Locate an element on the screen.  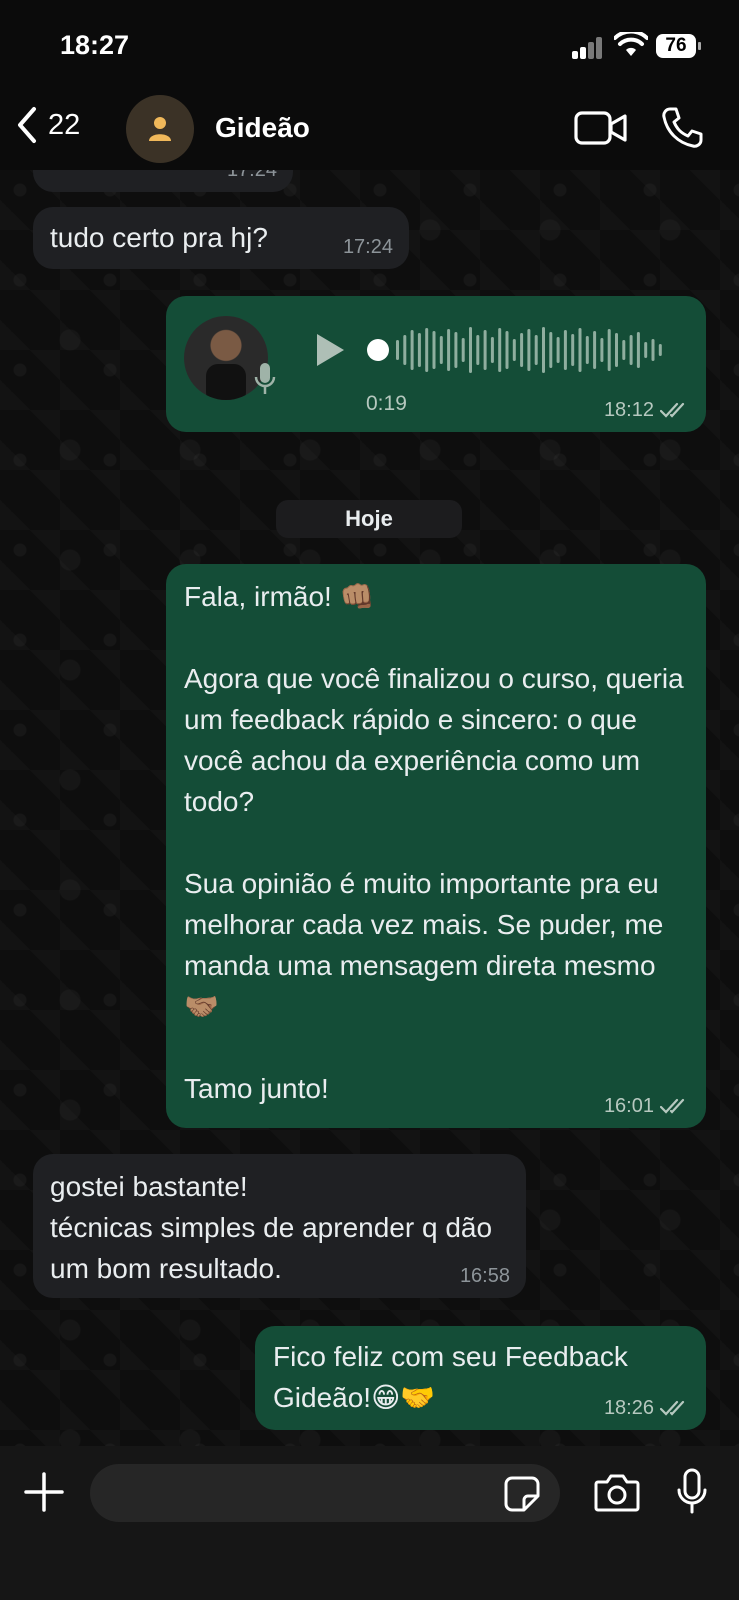
plus-icon is located at coordinates (44, 1492).